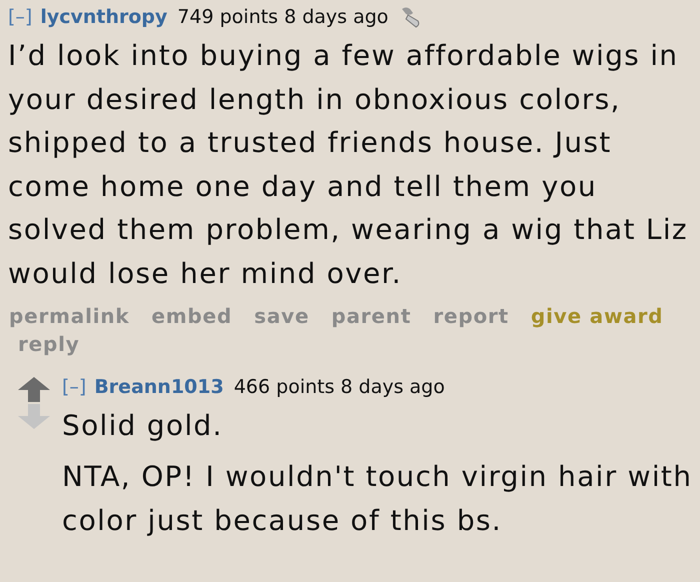 The image size is (700, 582). Describe the element at coordinates (104, 17) in the screenshot. I see `username-link: lycvnthropy` at that location.